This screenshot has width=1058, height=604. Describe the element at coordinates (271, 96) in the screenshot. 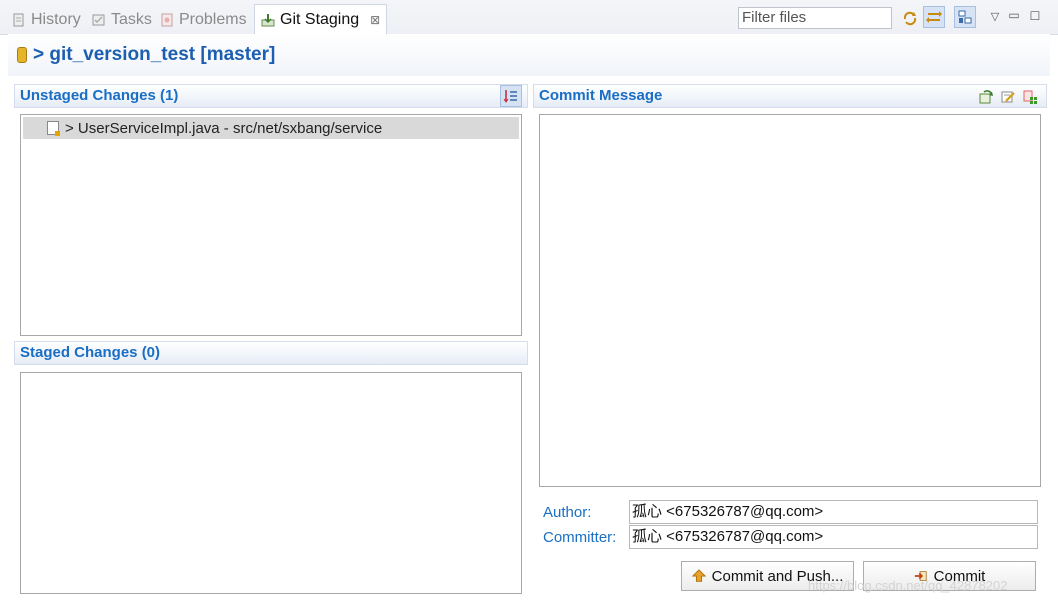

I see `unstaged-changes-header: Unstaged Changes (1)` at that location.